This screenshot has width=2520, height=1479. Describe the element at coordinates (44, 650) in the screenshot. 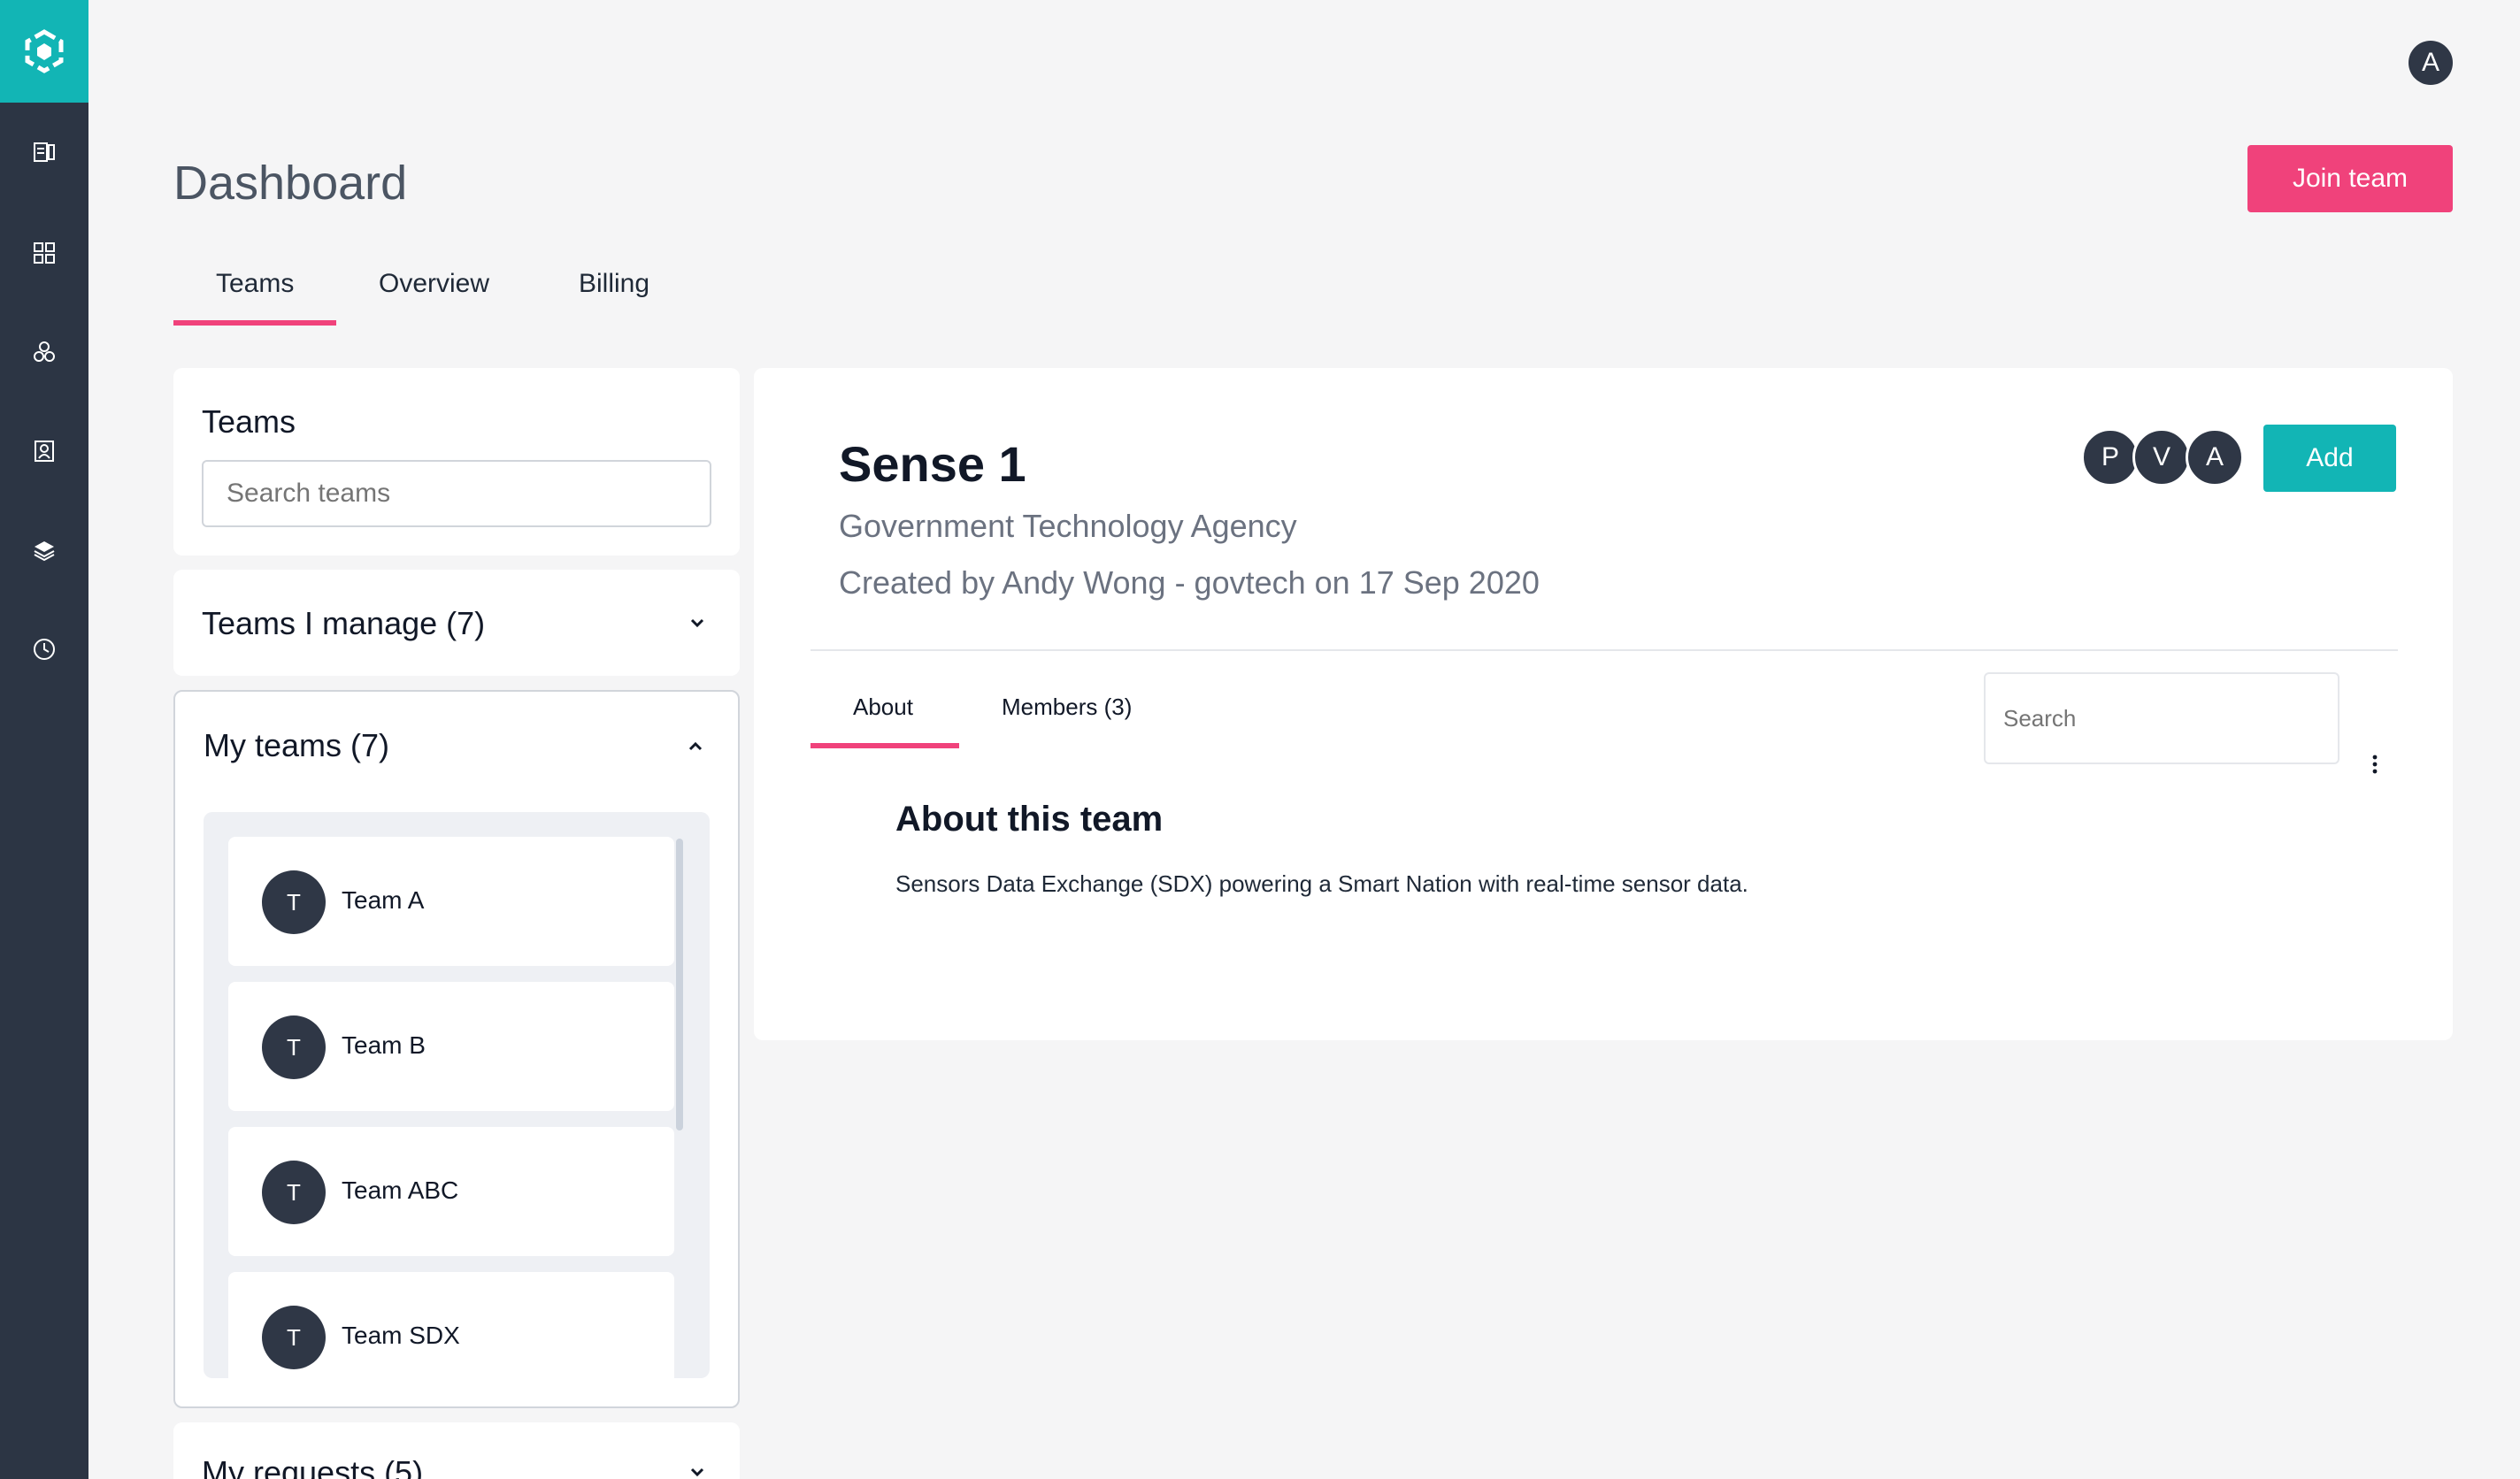

I see `clock-icon` at that location.